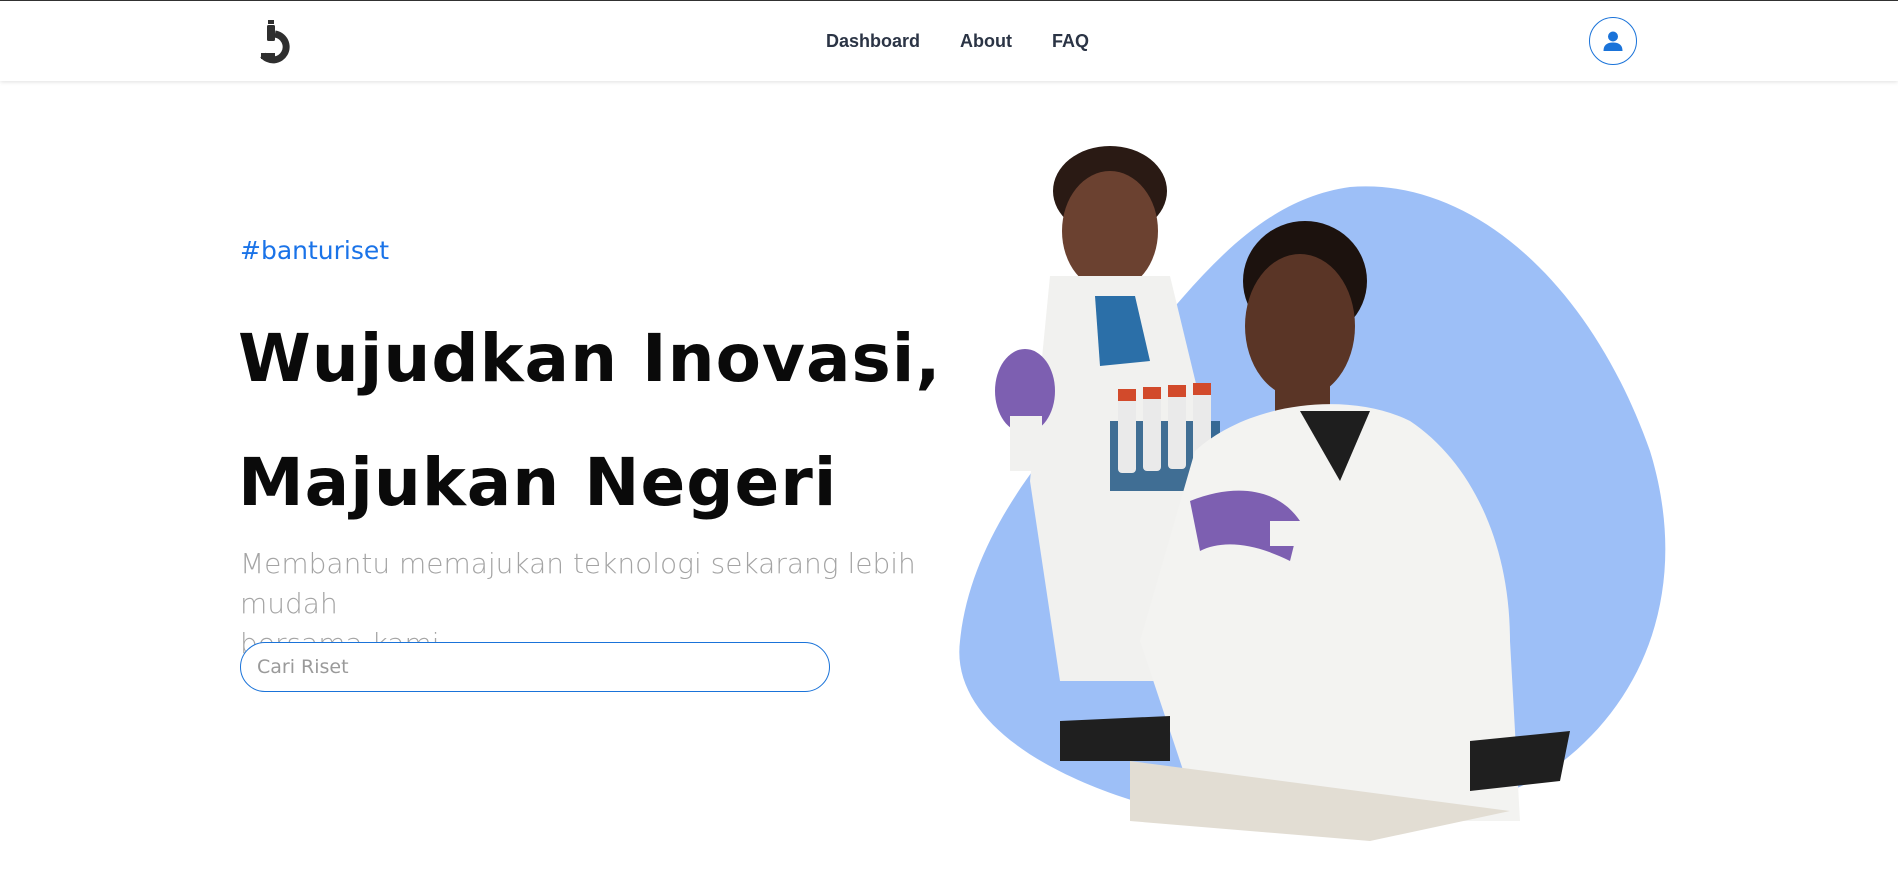 This screenshot has width=1898, height=871. What do you see at coordinates (538, 482) in the screenshot?
I see `headline-line-2: Majukan Negeri` at bounding box center [538, 482].